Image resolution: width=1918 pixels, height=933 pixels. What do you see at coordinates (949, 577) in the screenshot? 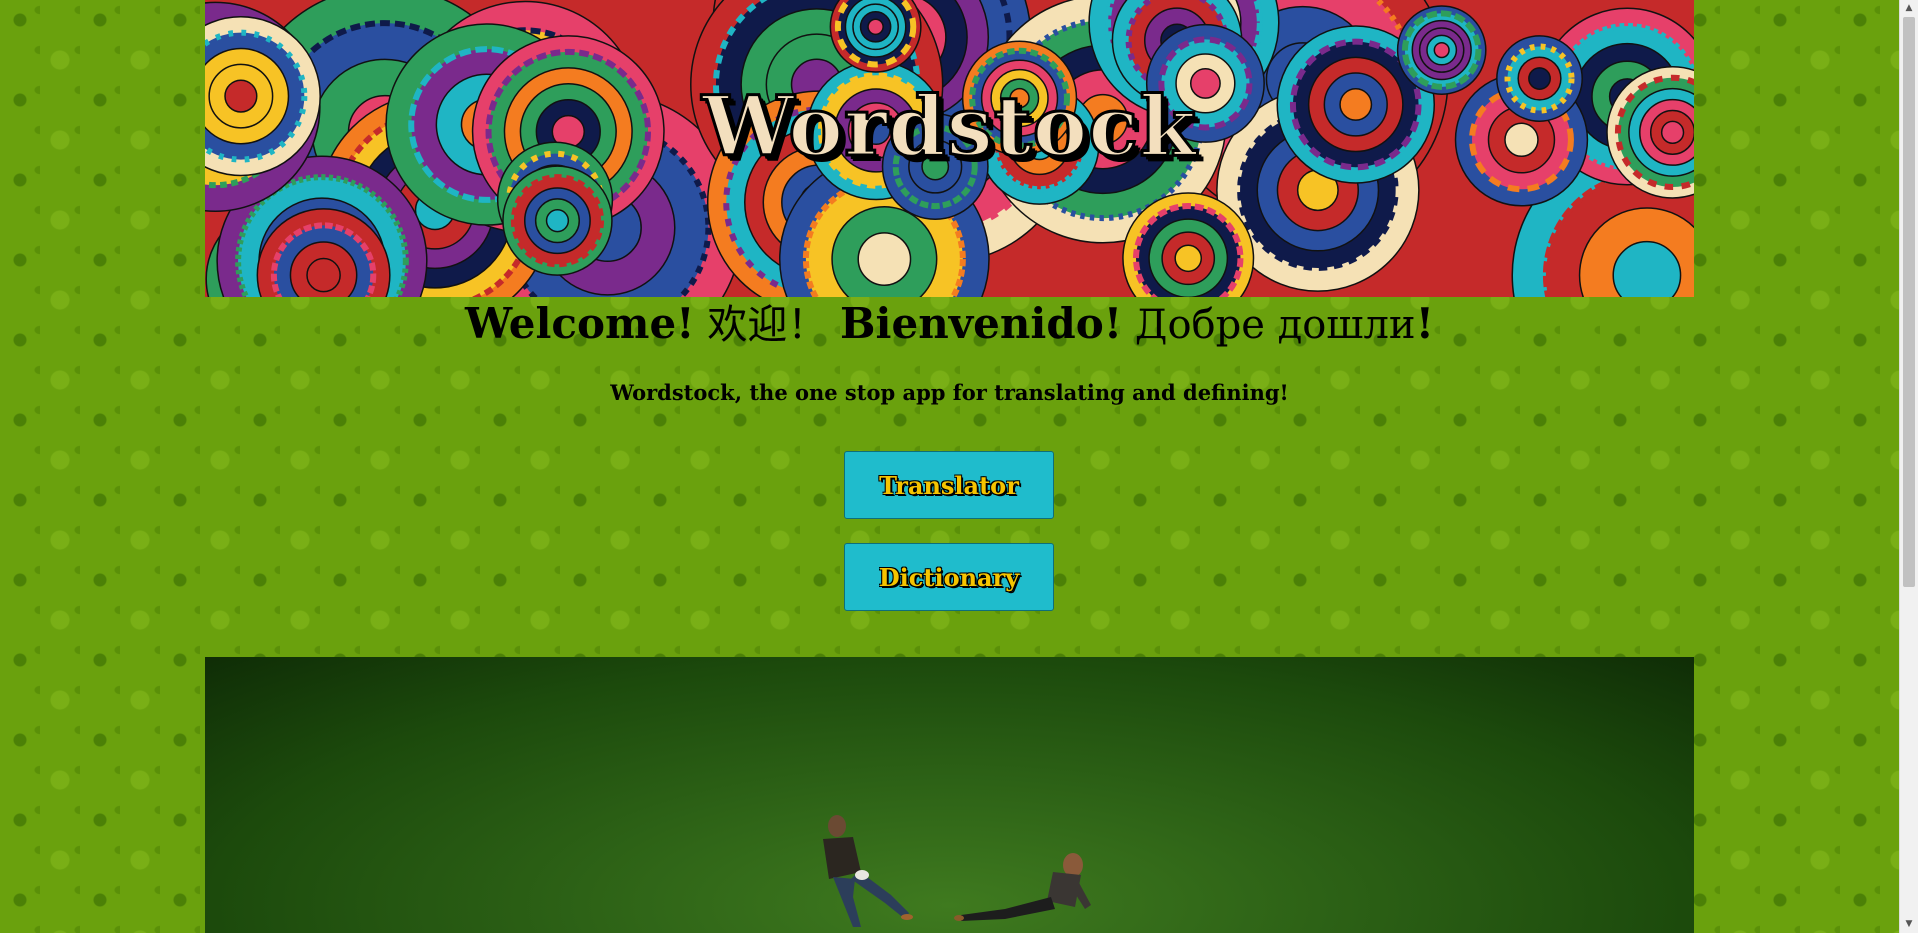
I see `dictionary-button: Dictionary` at bounding box center [949, 577].